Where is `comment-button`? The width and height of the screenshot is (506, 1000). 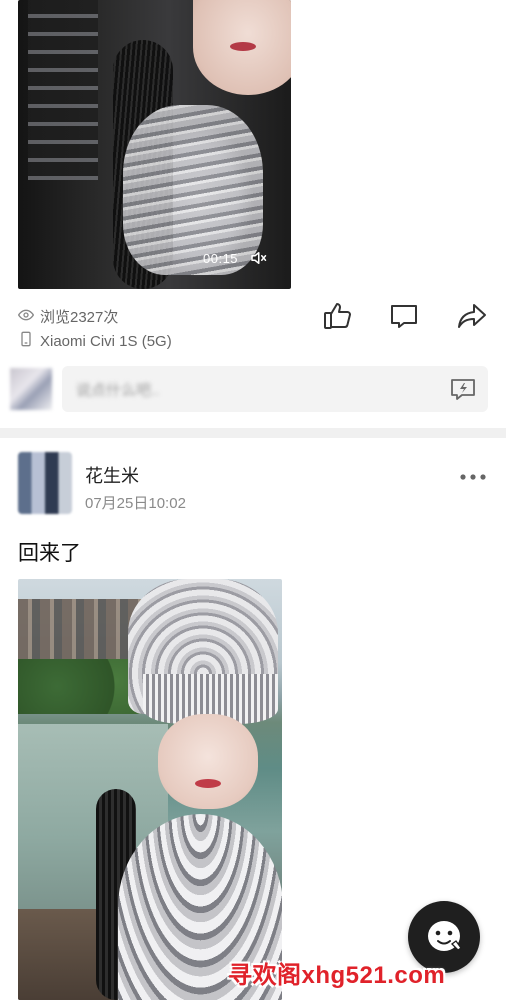 comment-button is located at coordinates (404, 316).